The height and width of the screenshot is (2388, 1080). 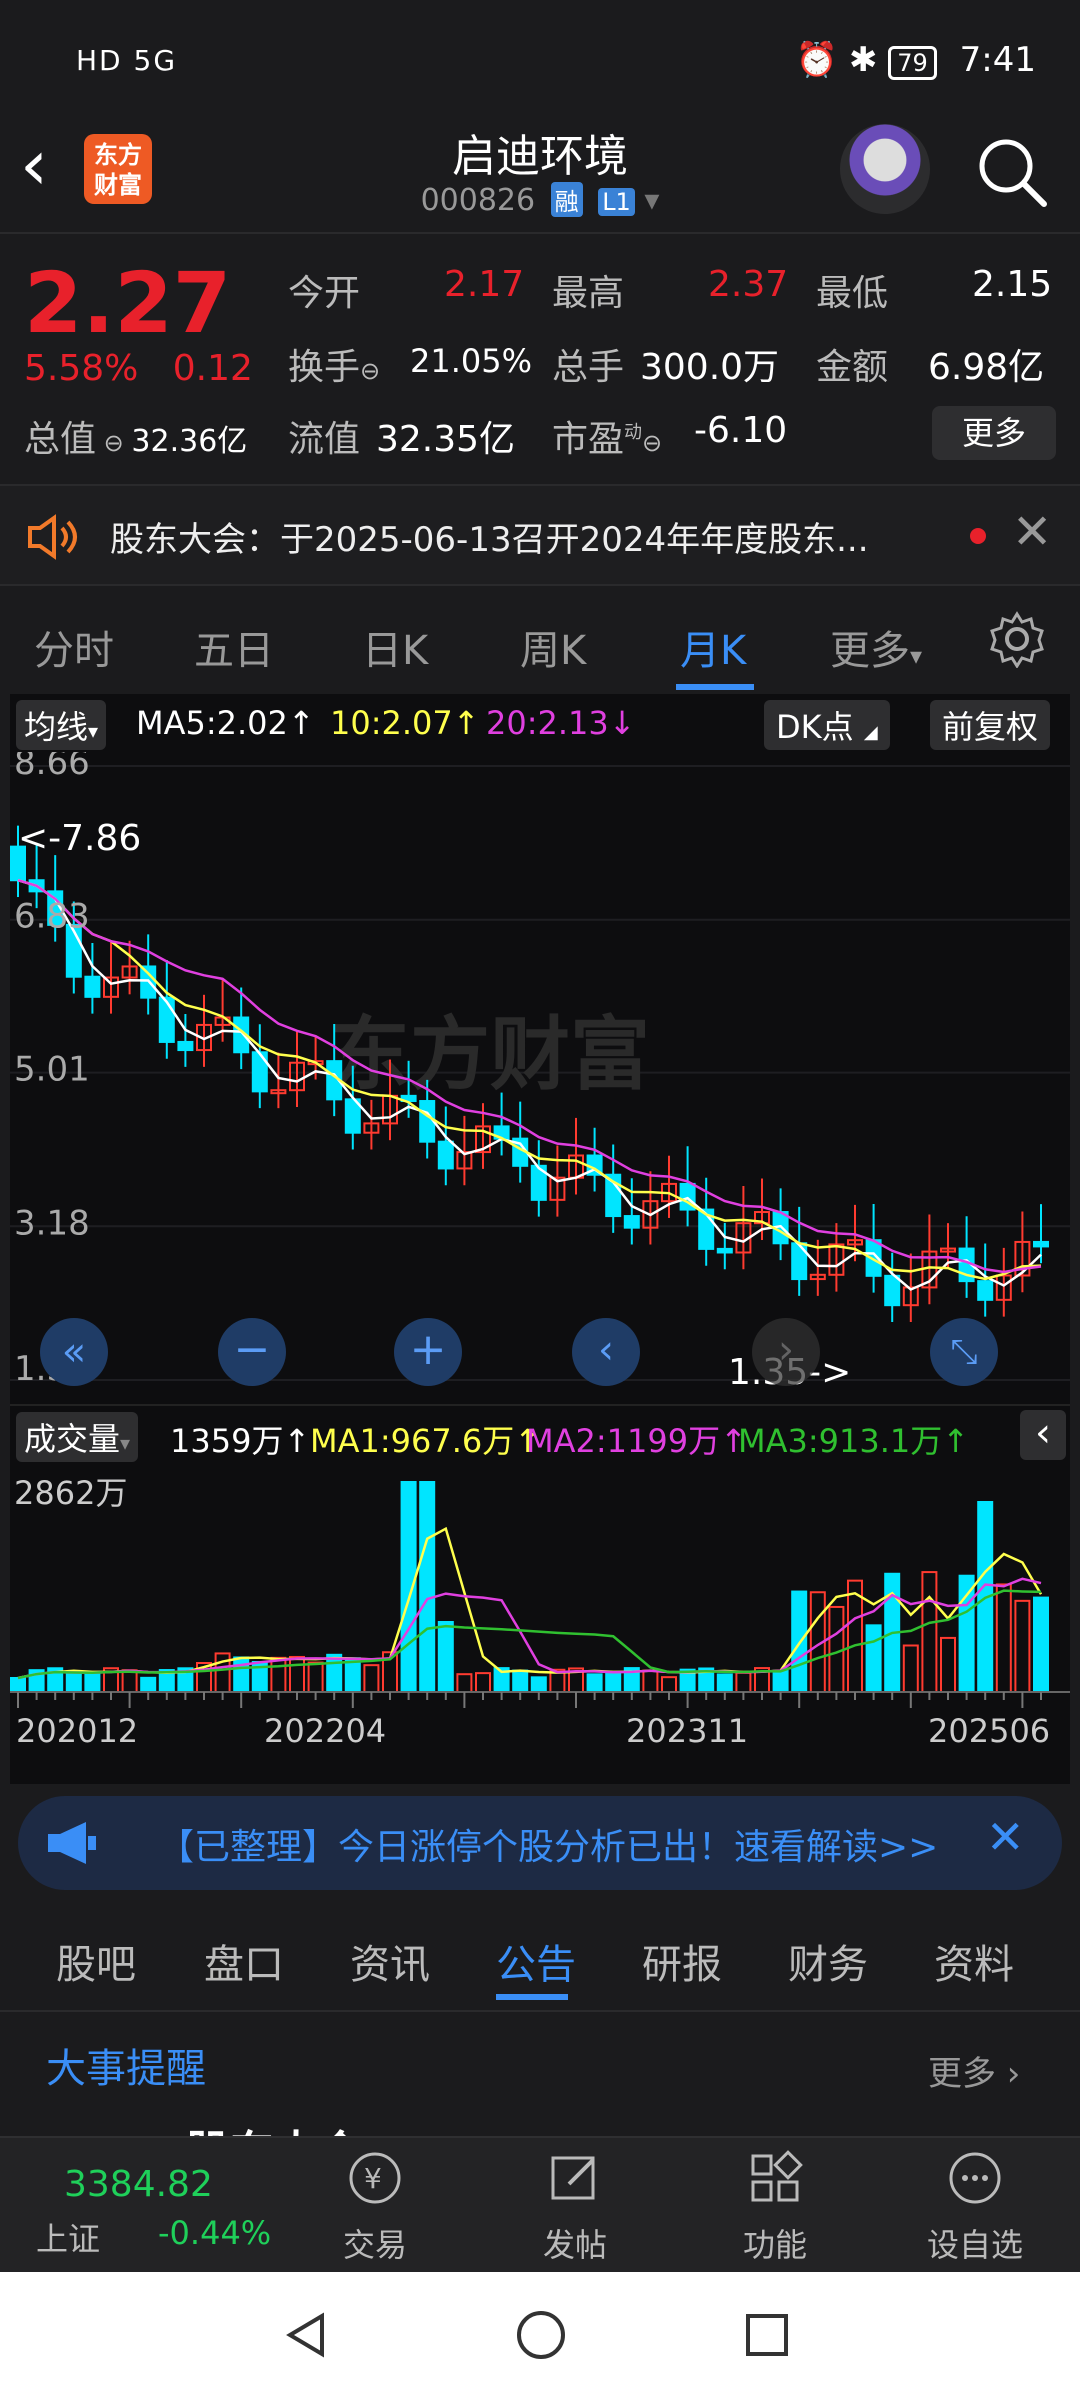 I want to click on amount-value: 6.98亿, so click(x=986, y=367).